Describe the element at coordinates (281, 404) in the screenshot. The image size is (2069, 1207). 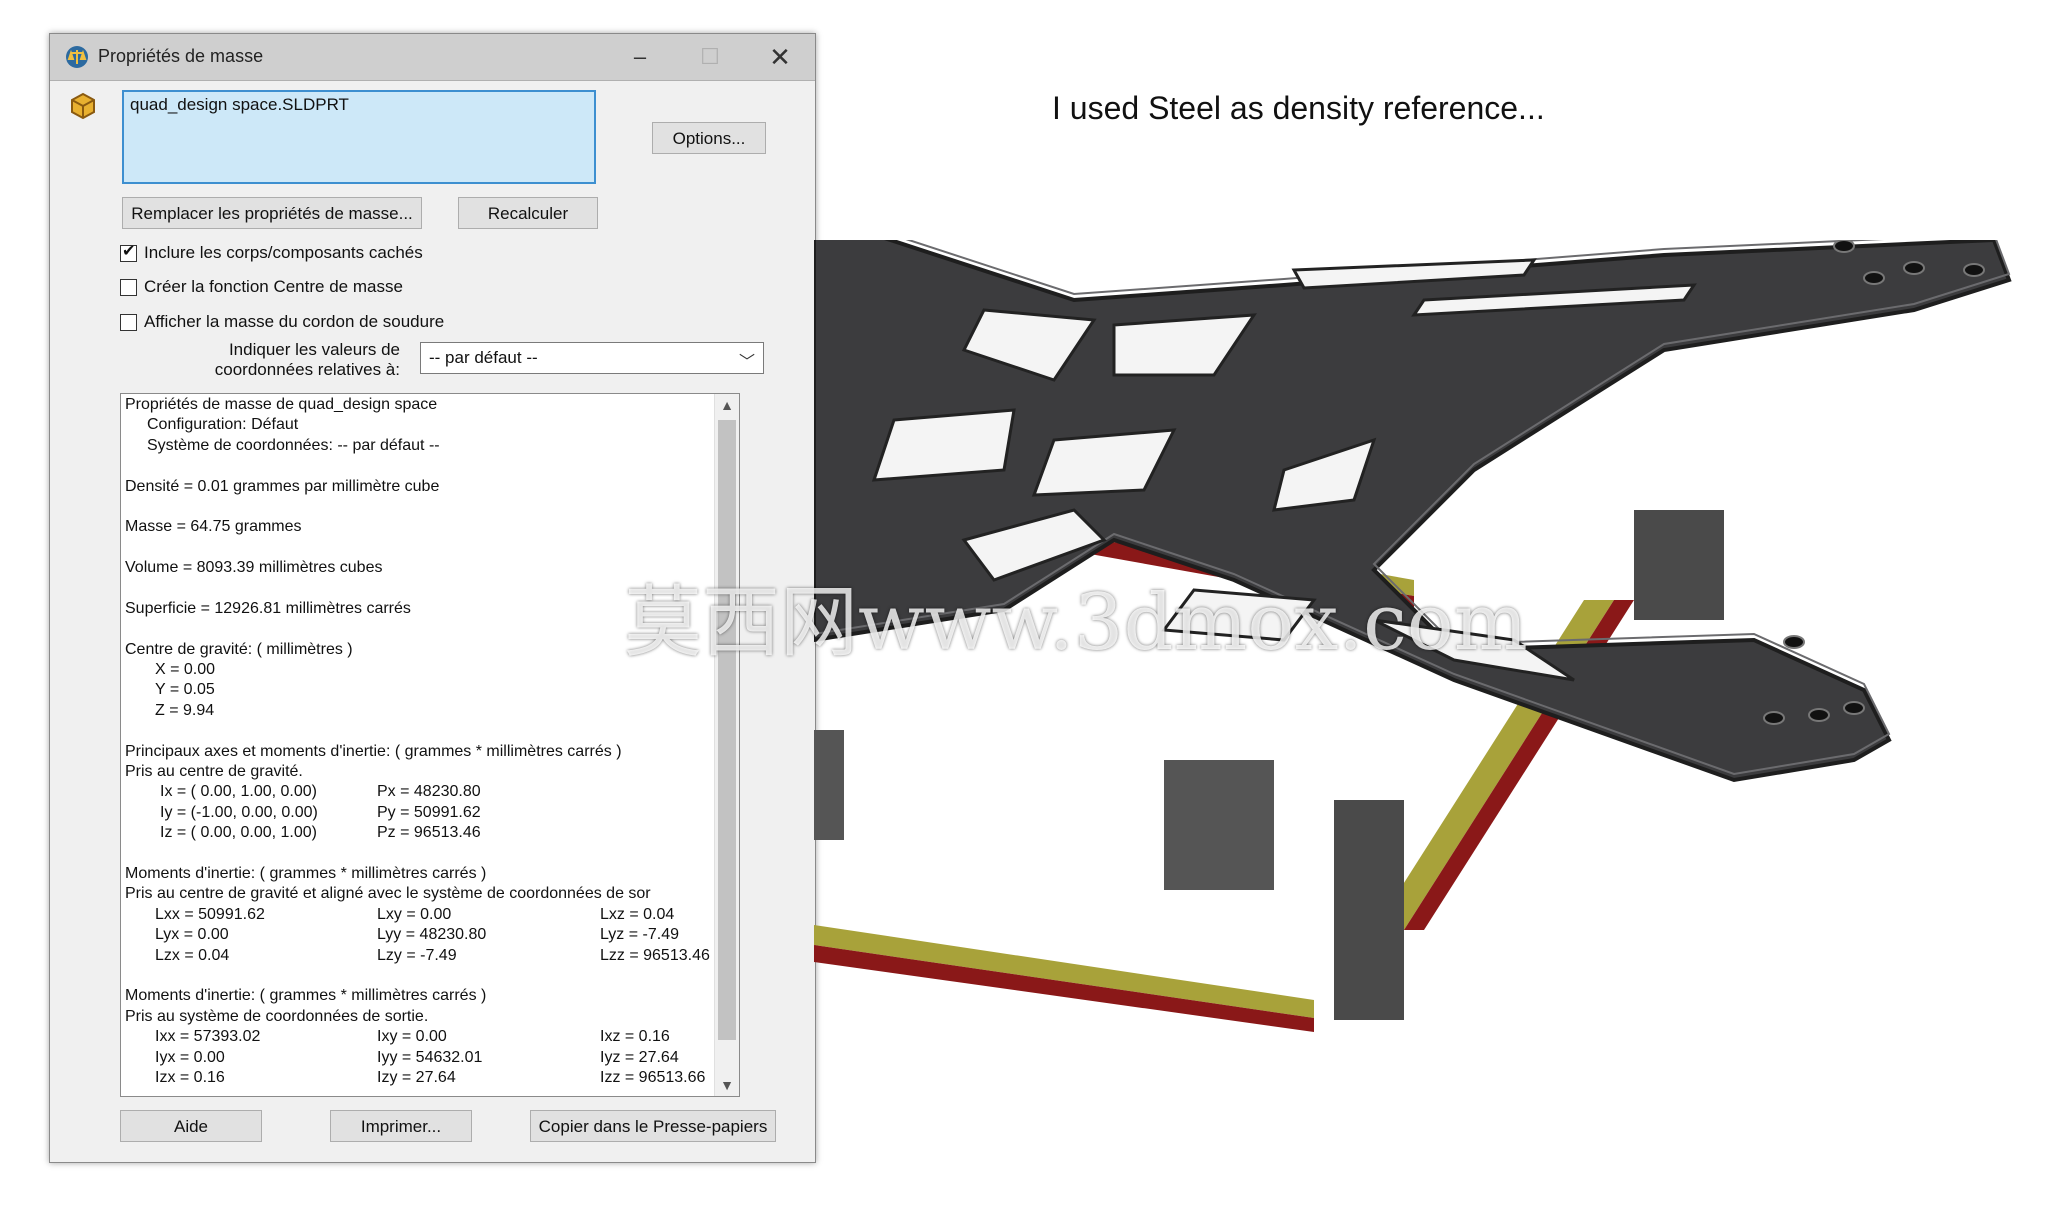
I see `results-header: Propriétés de masse de quad_design space` at that location.